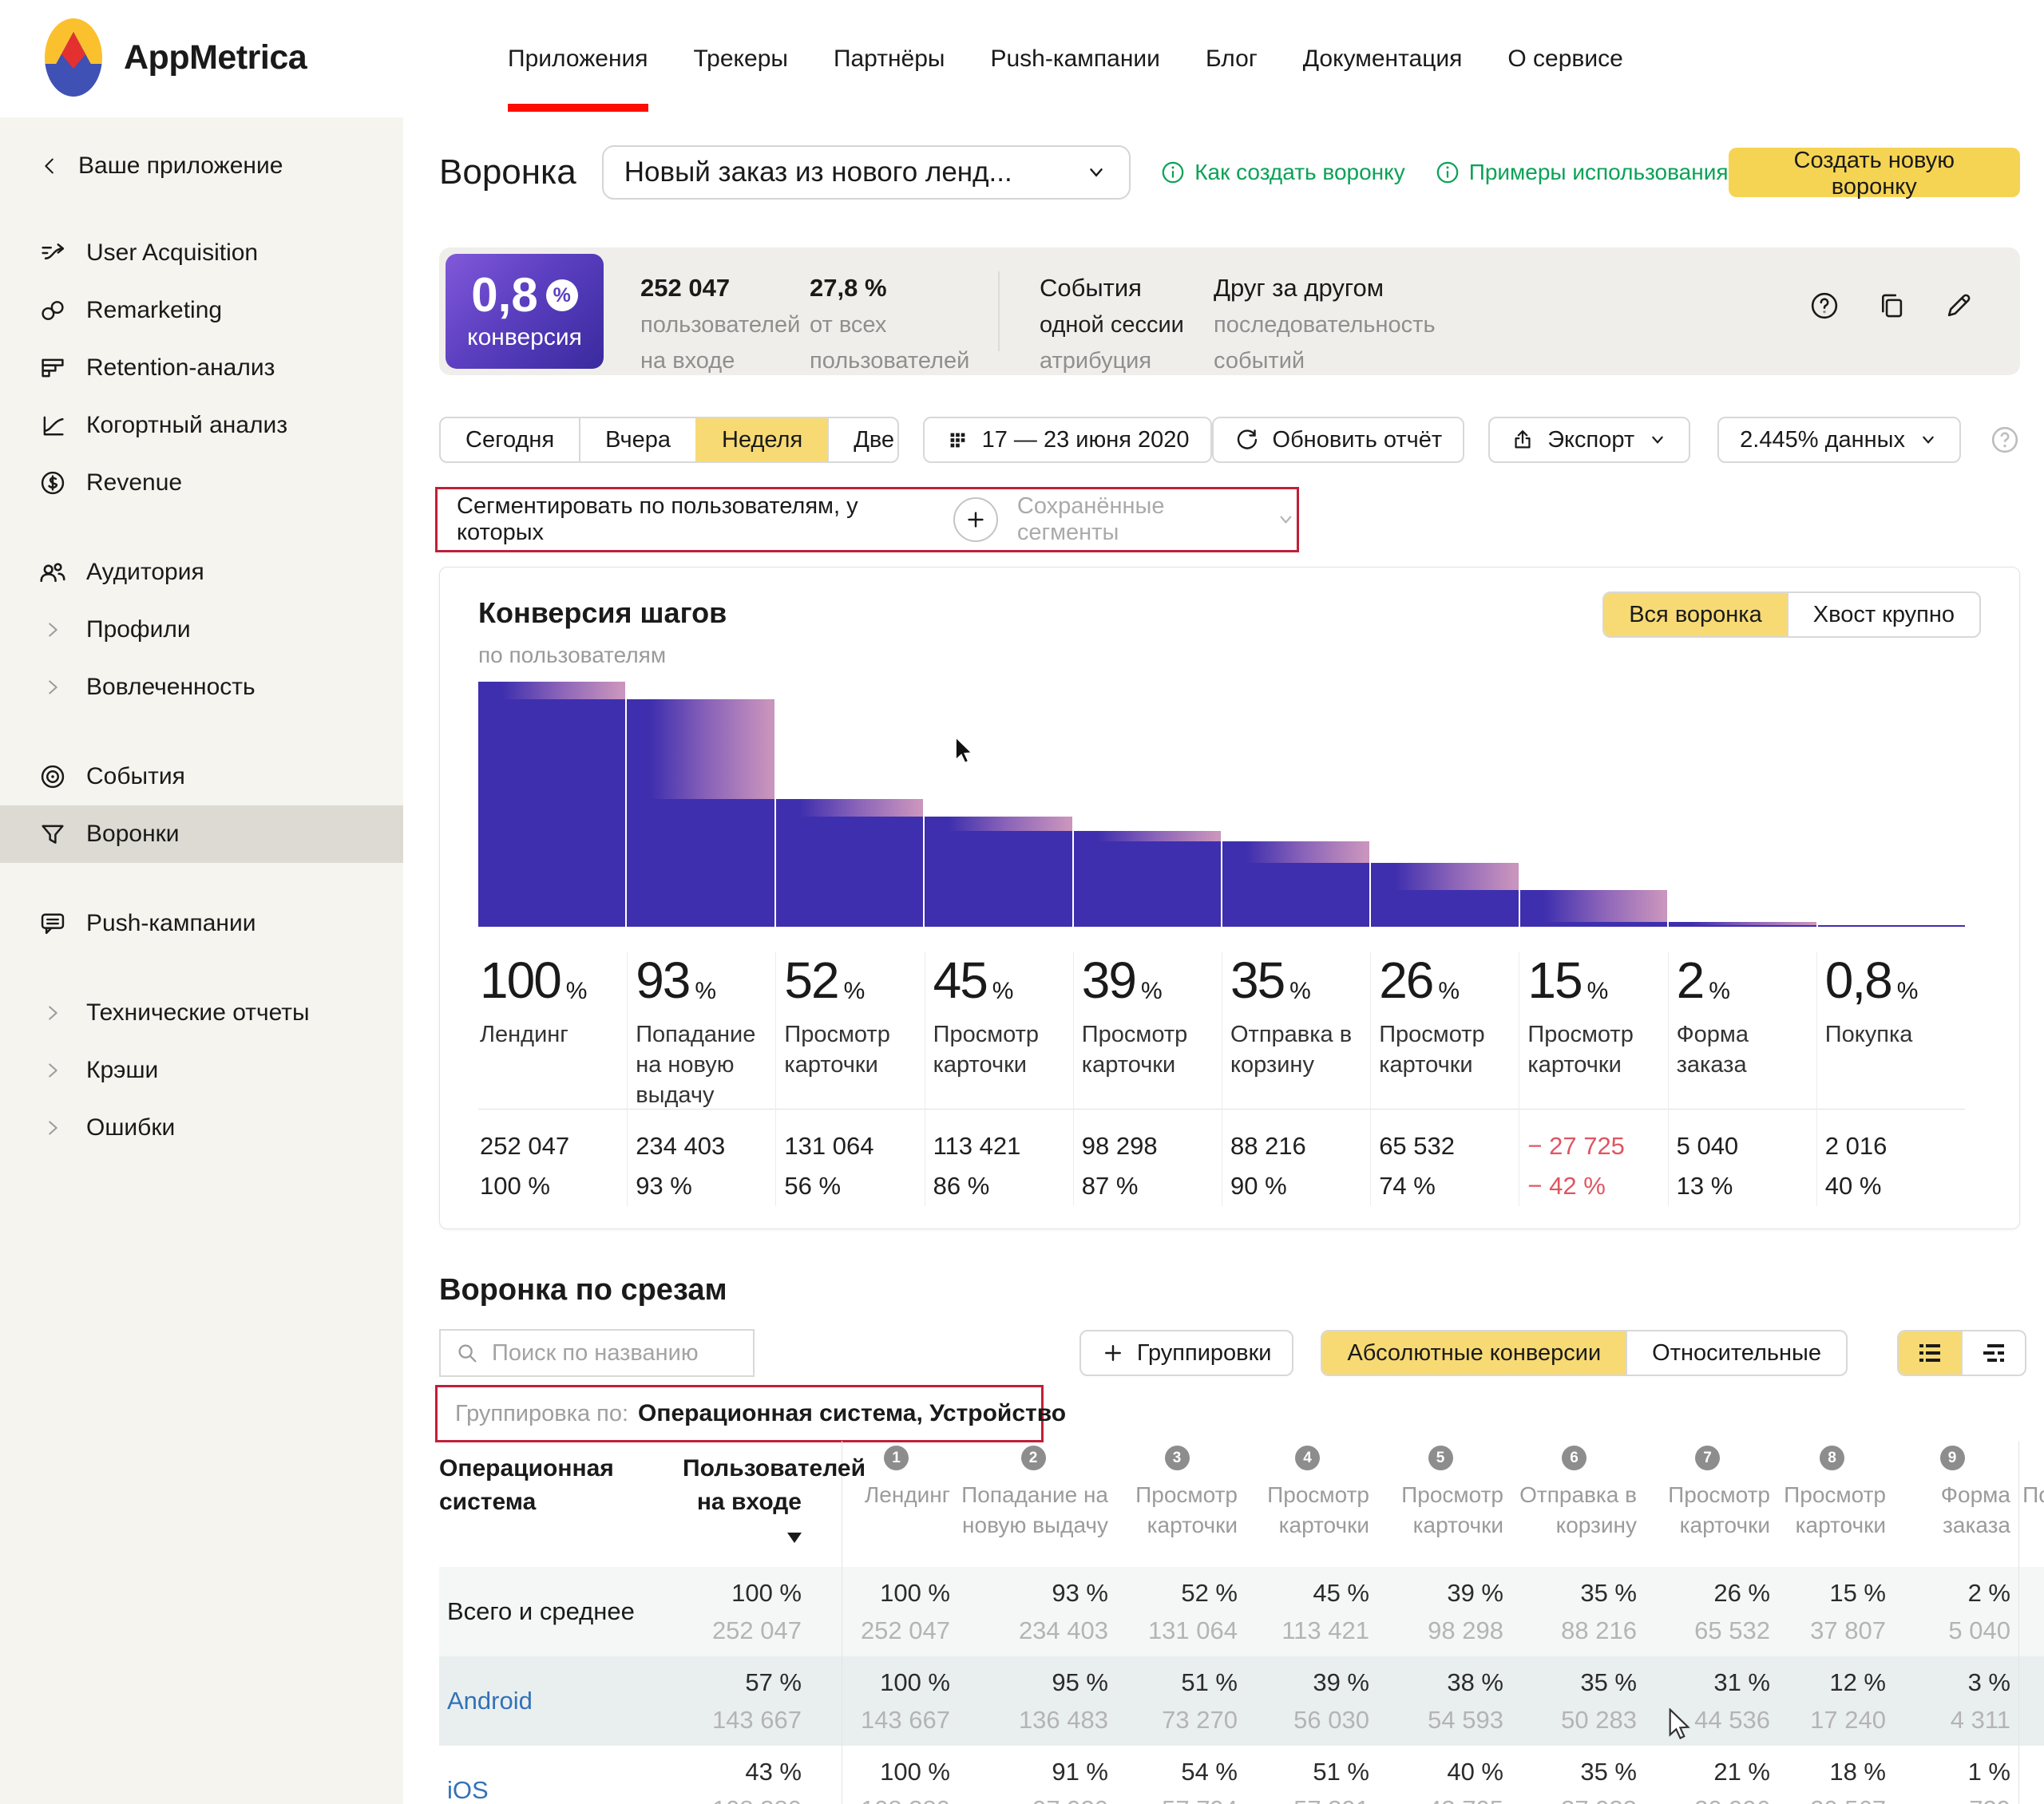 The image size is (2044, 1804). What do you see at coordinates (201, 834) in the screenshot?
I see `sidebar-item-воронки: Воронки` at bounding box center [201, 834].